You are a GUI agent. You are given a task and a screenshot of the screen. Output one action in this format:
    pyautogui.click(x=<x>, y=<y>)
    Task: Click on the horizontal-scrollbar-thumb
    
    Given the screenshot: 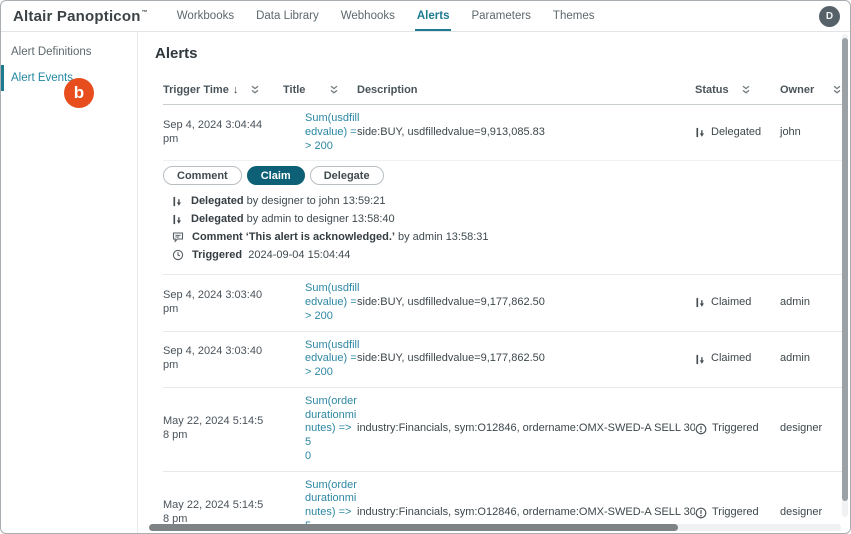 What is the action you would take?
    pyautogui.click(x=413, y=527)
    